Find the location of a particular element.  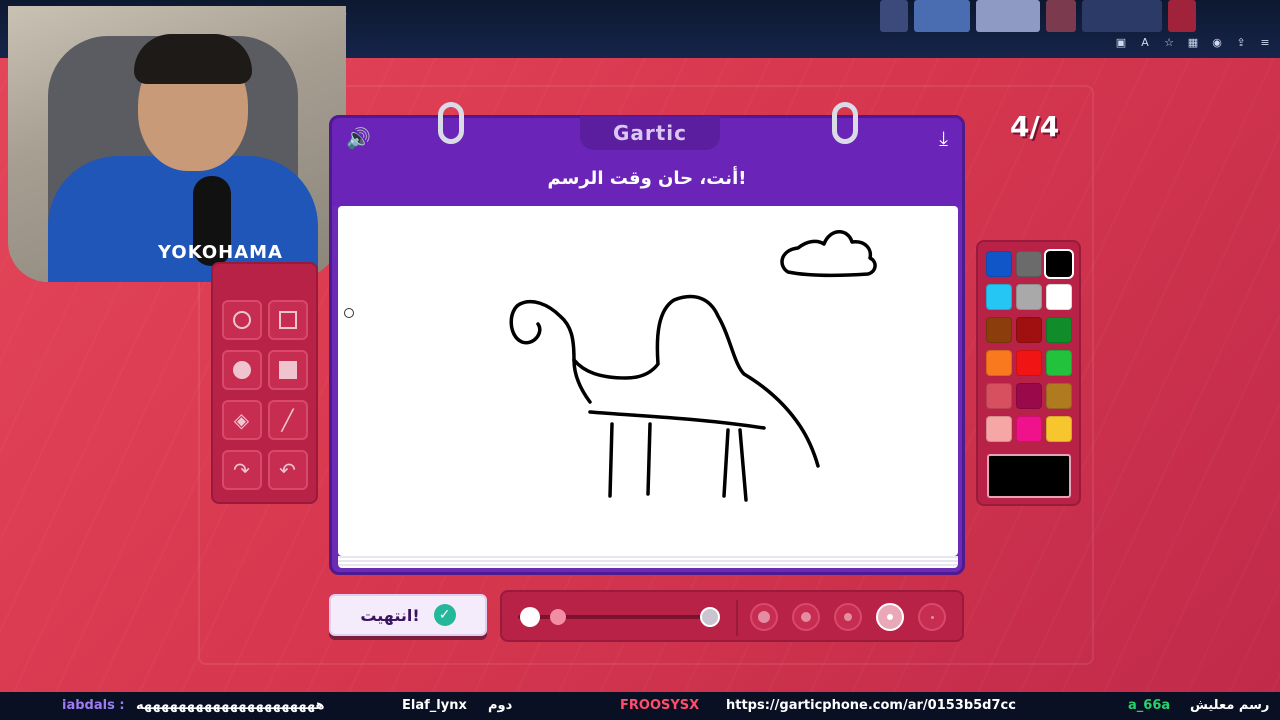

tools-panel: ◈ ╱ ↷ ↶ is located at coordinates (264, 383).